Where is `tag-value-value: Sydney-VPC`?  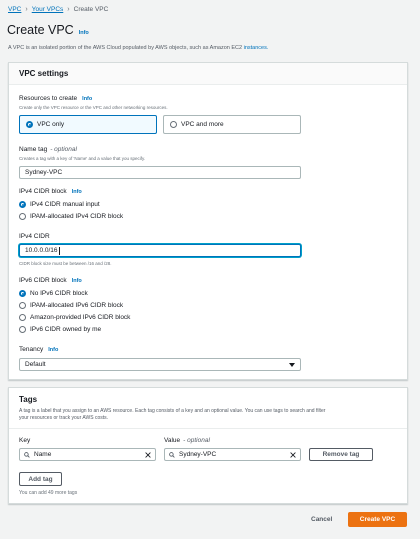 tag-value-value: Sydney-VPC is located at coordinates (198, 454).